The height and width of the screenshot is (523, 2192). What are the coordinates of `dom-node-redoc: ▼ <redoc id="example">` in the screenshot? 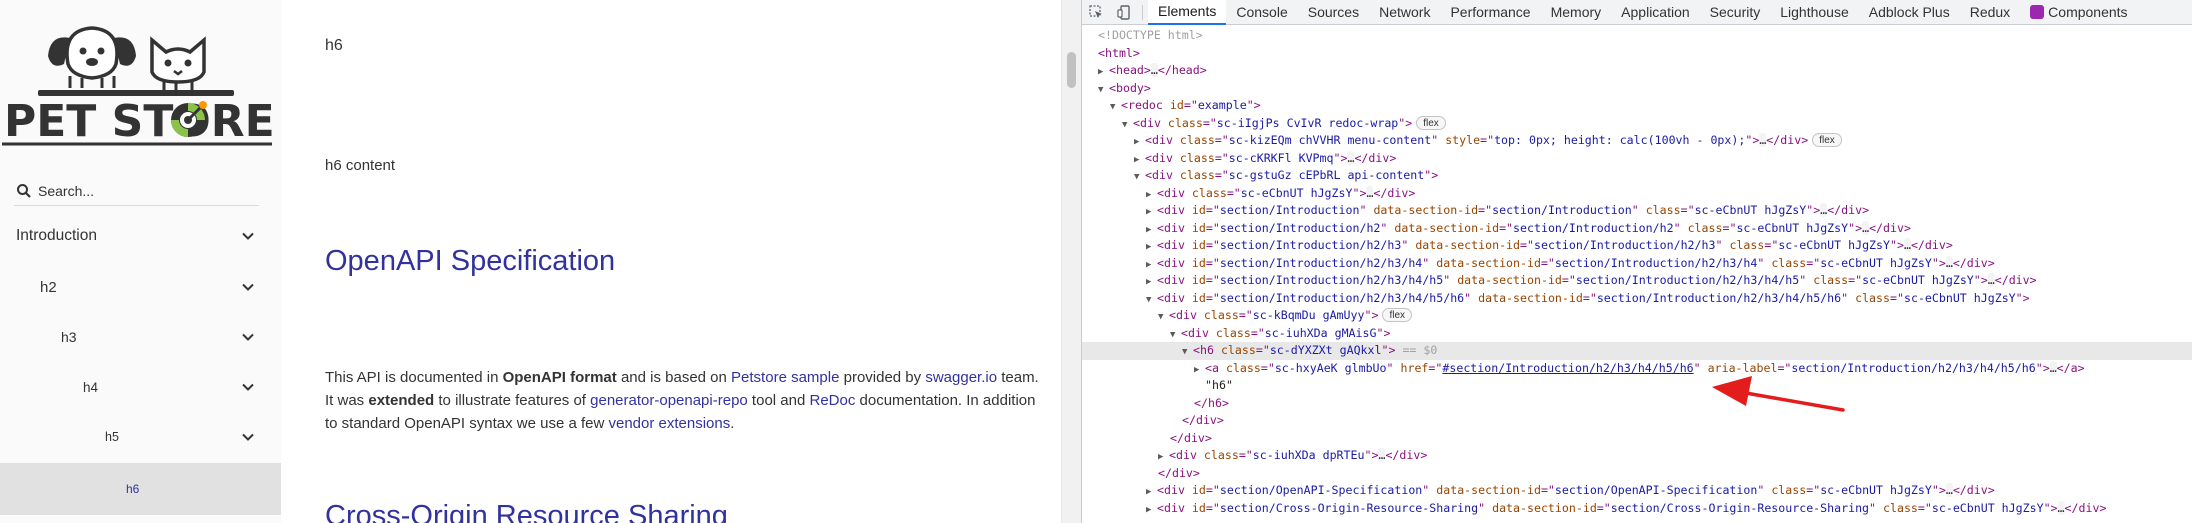 It's located at (1637, 106).